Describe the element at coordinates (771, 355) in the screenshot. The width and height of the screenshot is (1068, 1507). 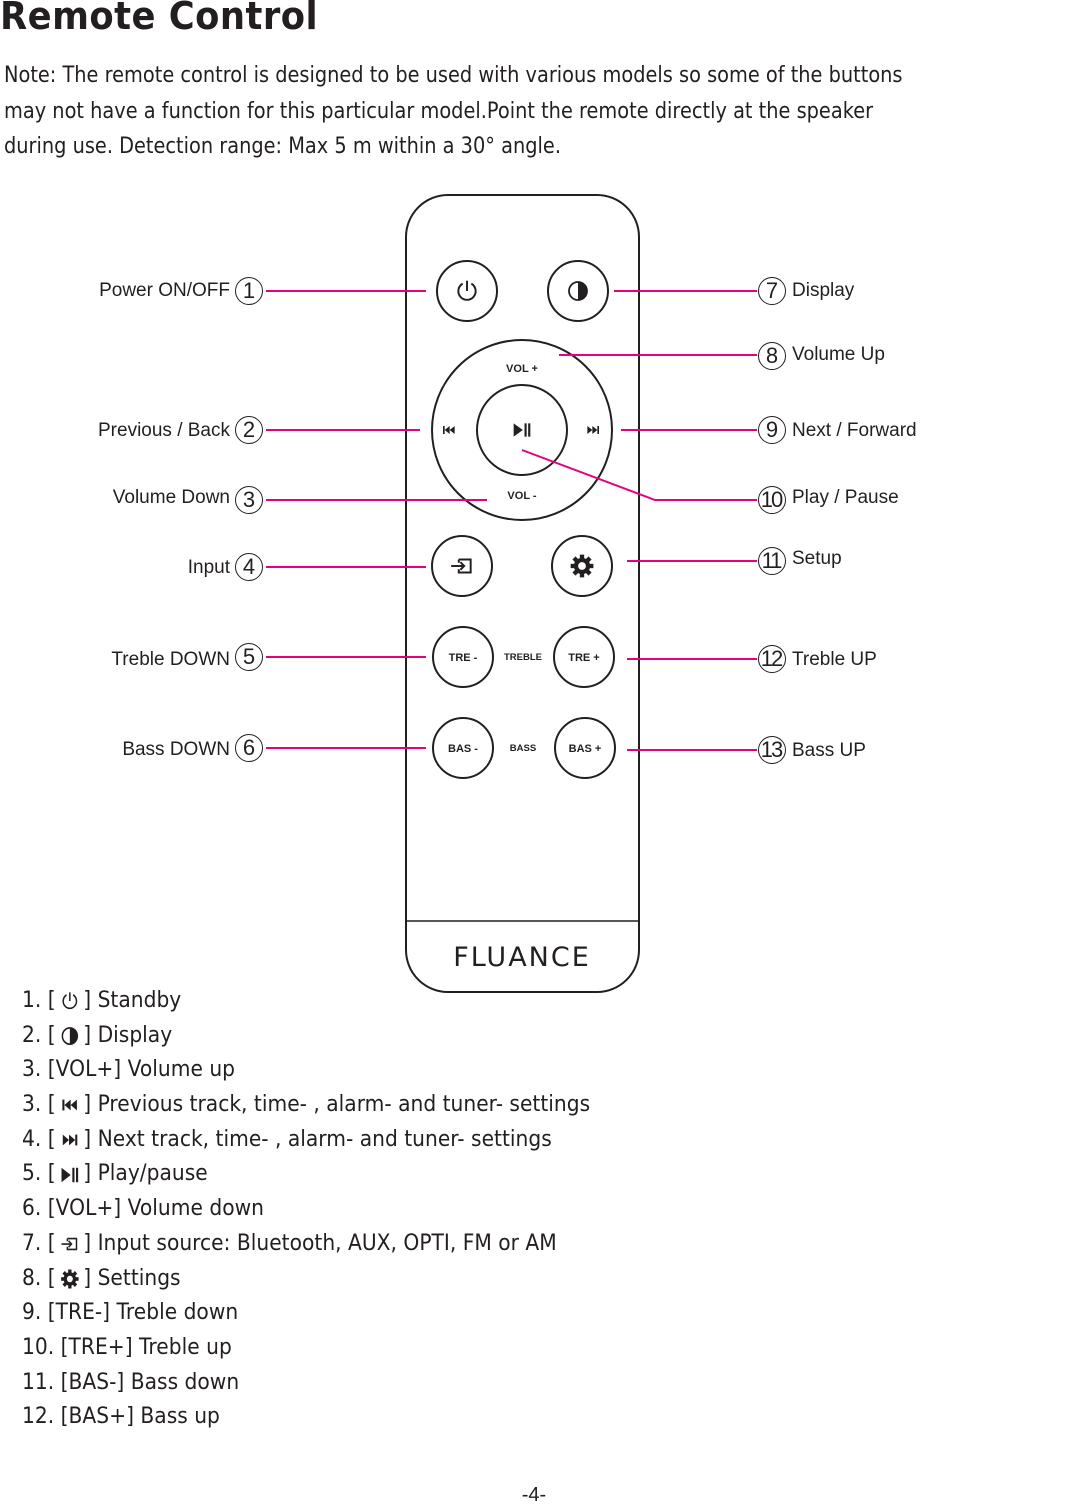
I see `callout-number-text: 8` at that location.